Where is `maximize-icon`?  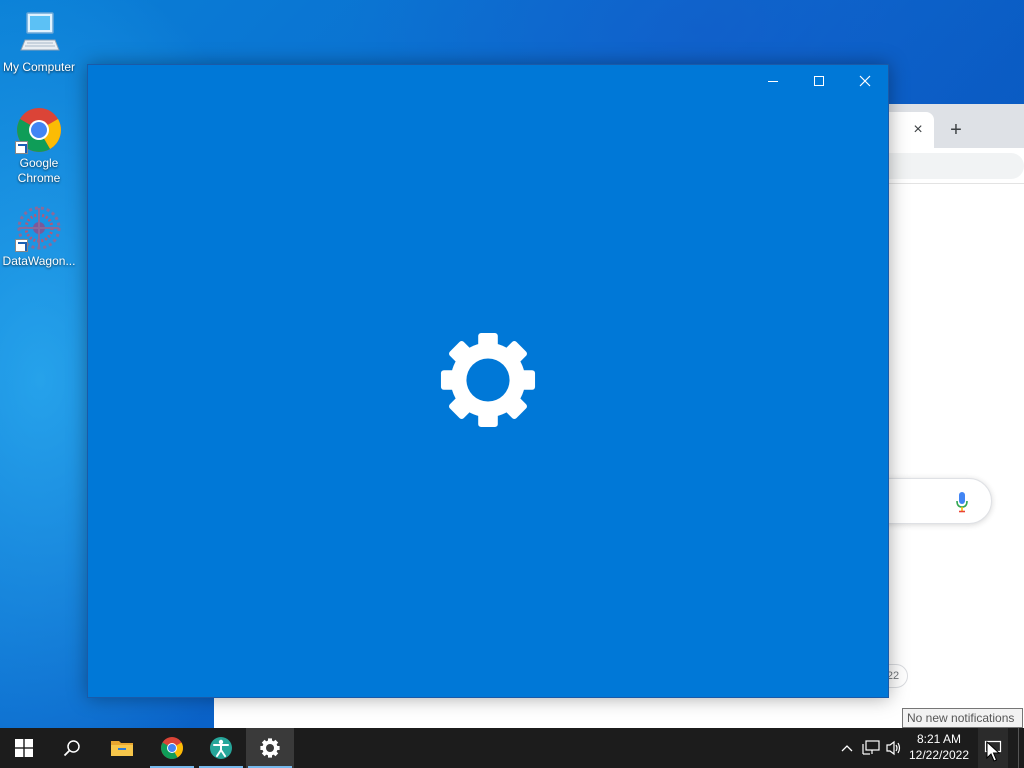 maximize-icon is located at coordinates (819, 81).